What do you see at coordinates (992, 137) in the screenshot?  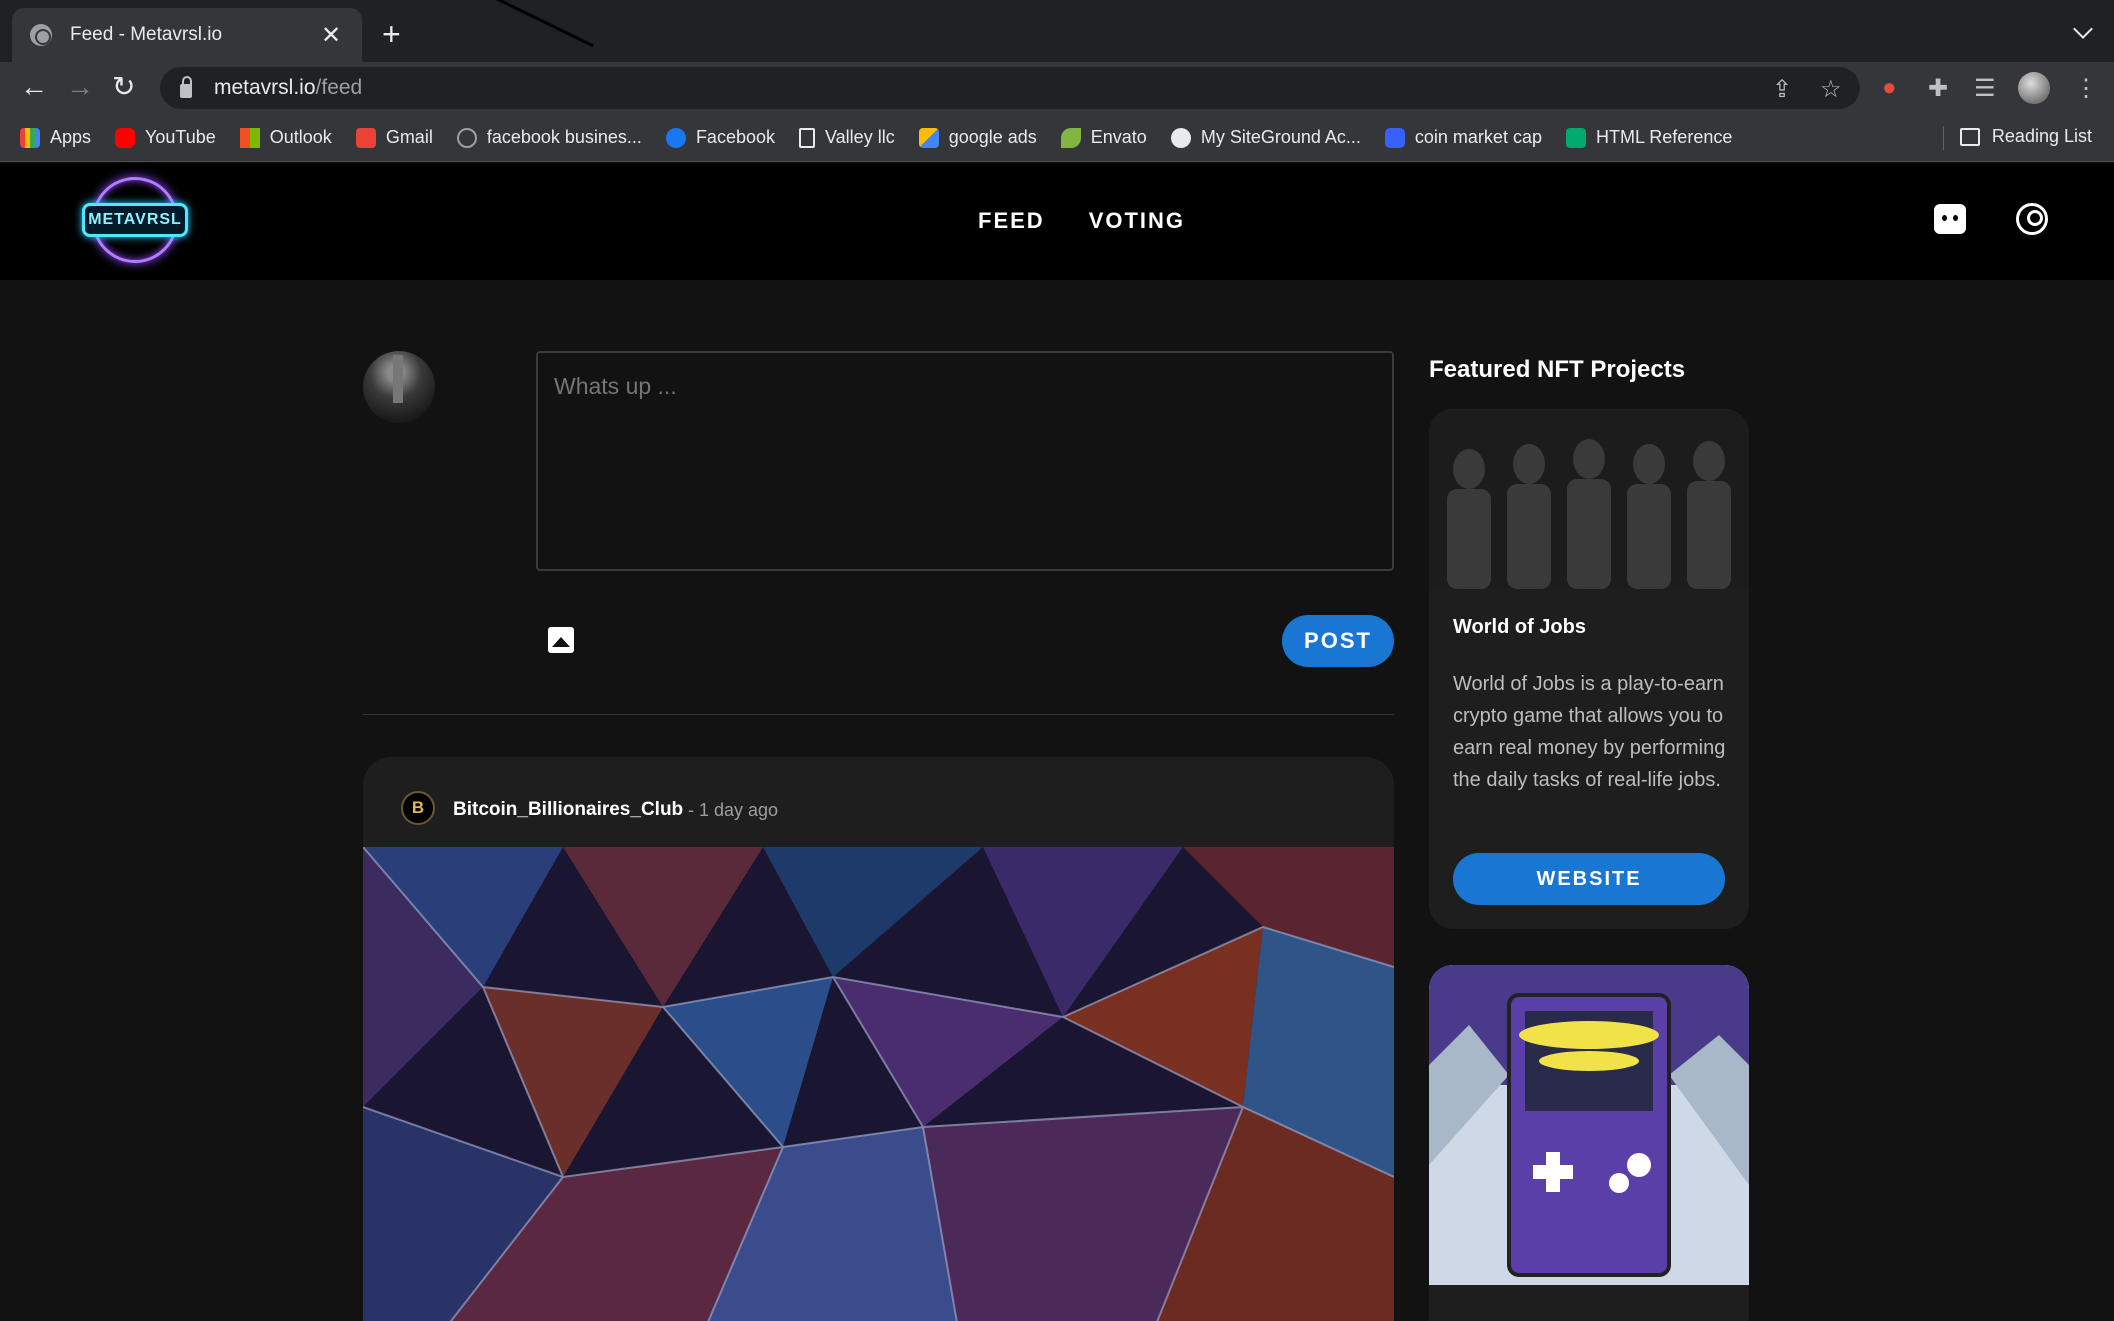 I see `bookmark-label: google ads` at bounding box center [992, 137].